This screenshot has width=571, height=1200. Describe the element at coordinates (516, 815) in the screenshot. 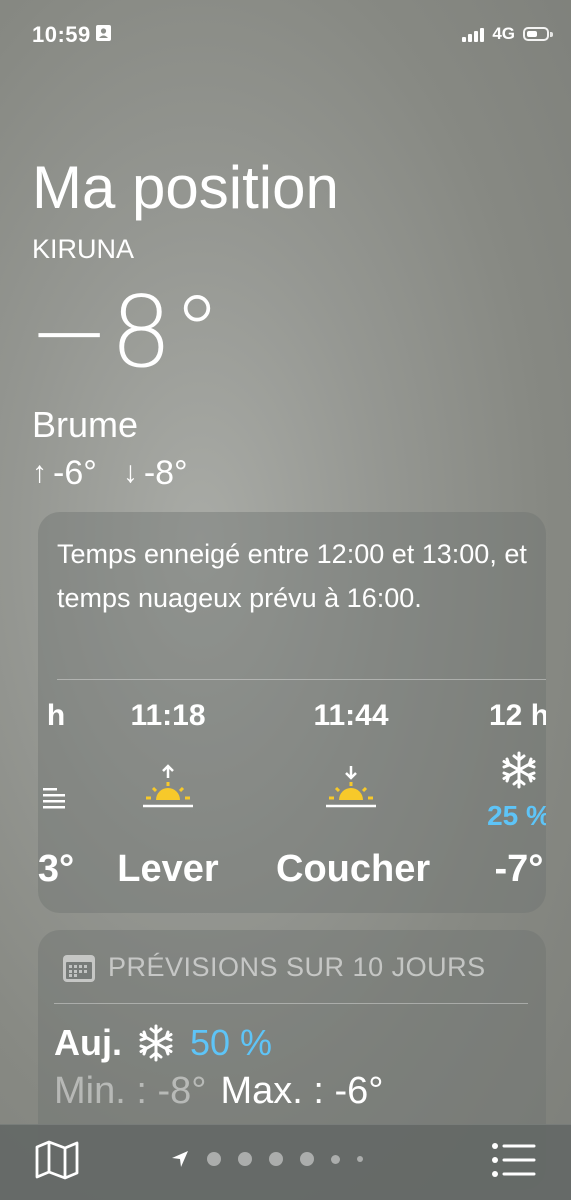

I see `hour-precipitation: 25 %` at that location.